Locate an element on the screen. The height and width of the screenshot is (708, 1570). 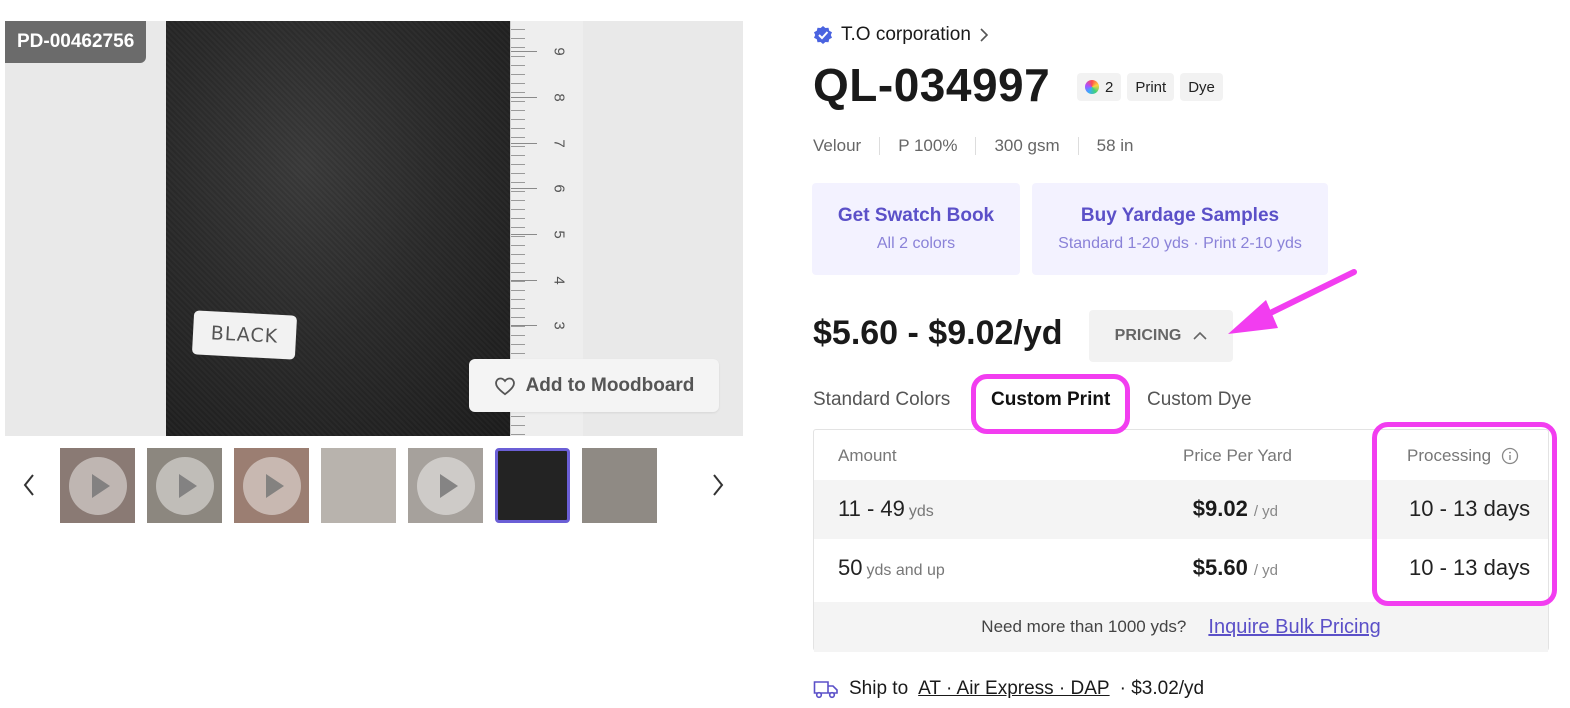
swatch-book-subtitle: All 2 colors is located at coordinates (916, 243).